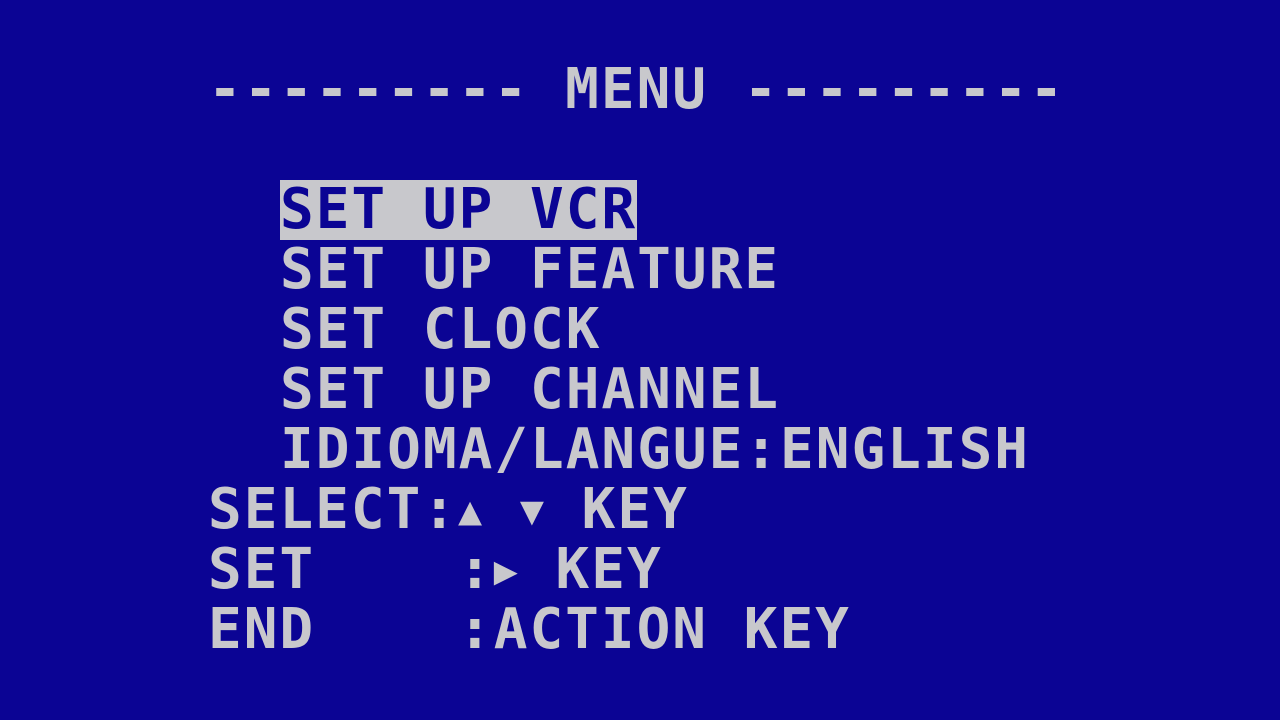  I want to click on title-right-rule: ---------, so click(904, 89).